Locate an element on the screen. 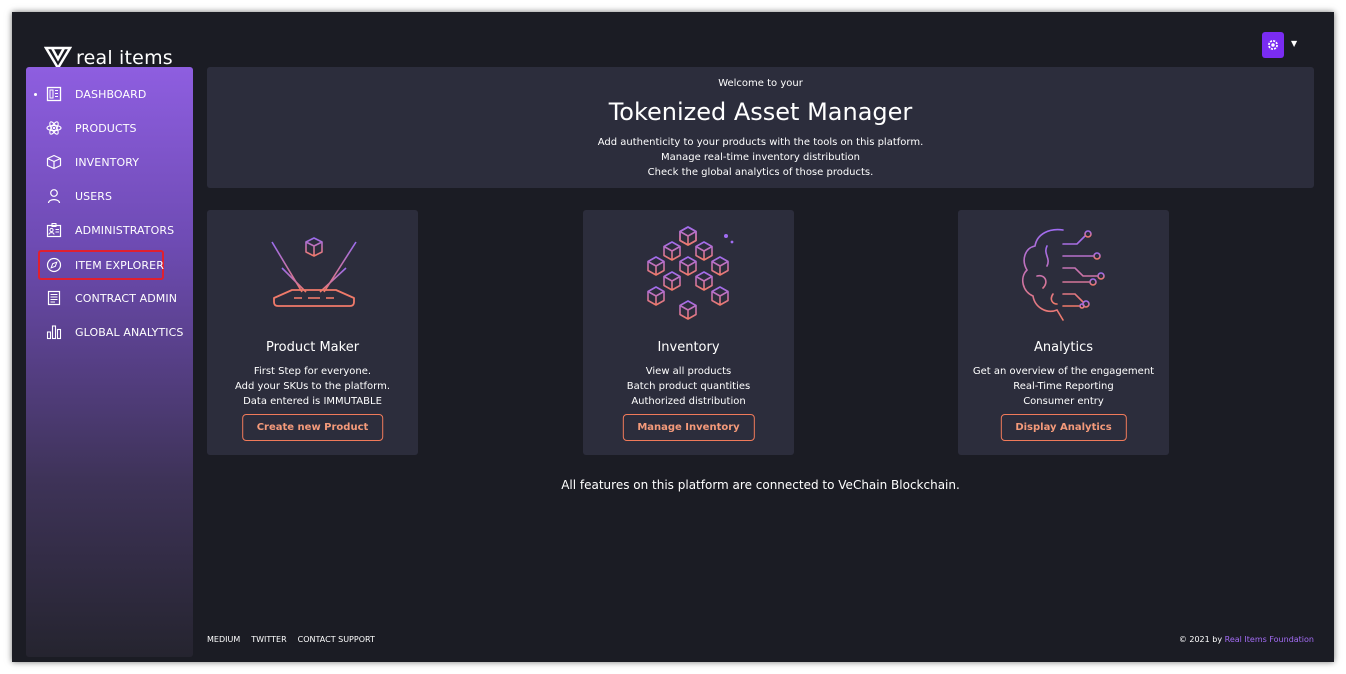 The height and width of the screenshot is (674, 1346). sidebar-item-users: USERS is located at coordinates (103, 196).